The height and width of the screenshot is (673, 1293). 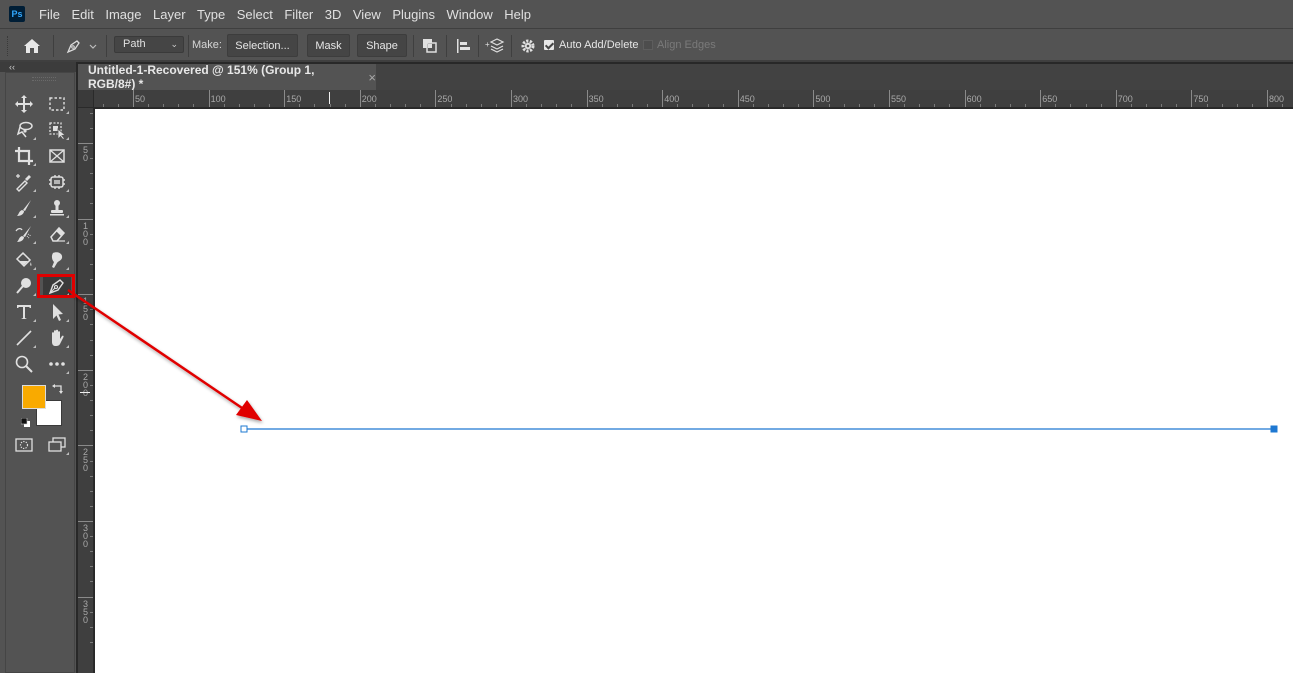 I want to click on menu-edit: Edit, so click(x=82, y=14).